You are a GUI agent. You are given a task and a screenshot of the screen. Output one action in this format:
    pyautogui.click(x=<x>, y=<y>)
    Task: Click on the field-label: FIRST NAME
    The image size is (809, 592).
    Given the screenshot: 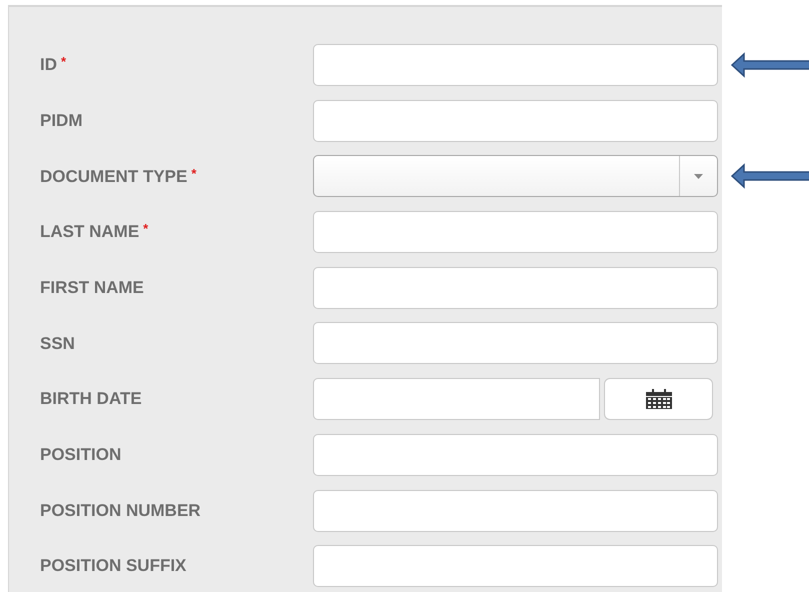 What is the action you would take?
    pyautogui.click(x=92, y=287)
    